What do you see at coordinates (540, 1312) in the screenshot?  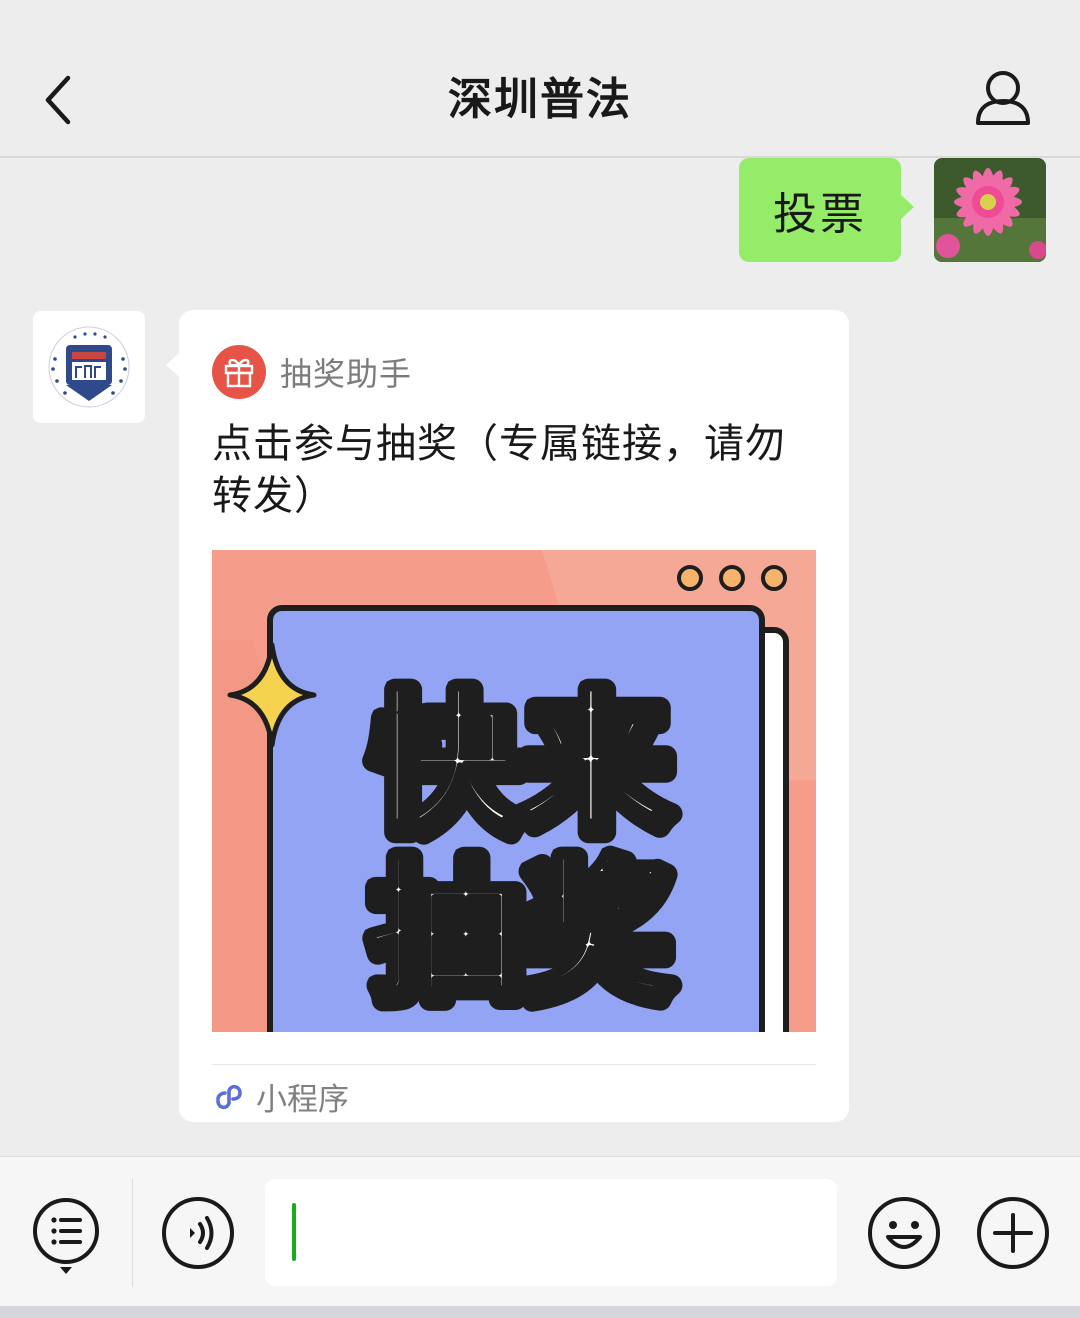 I see `home-indicator-area` at bounding box center [540, 1312].